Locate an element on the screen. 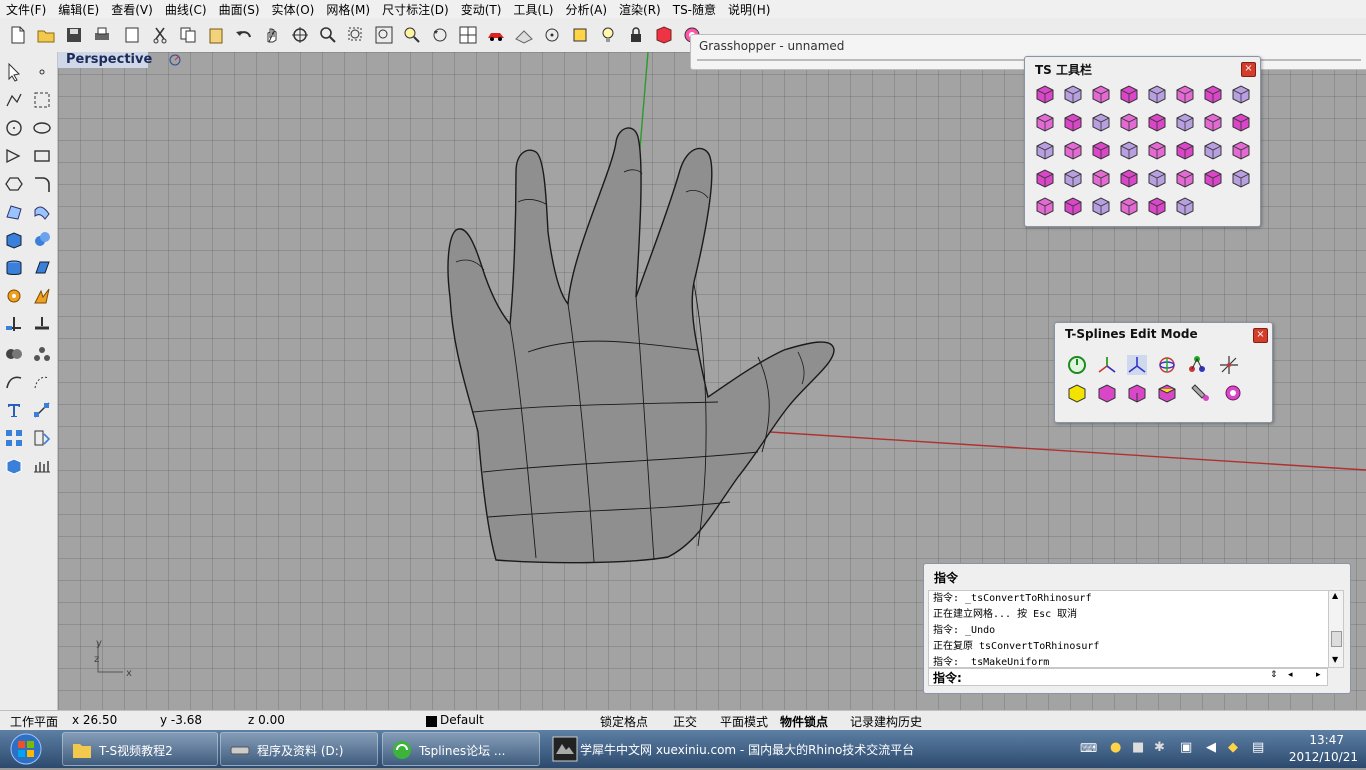 This screenshot has width=1366, height=770. ts-cube-frame-icon is located at coordinates (1101, 94).